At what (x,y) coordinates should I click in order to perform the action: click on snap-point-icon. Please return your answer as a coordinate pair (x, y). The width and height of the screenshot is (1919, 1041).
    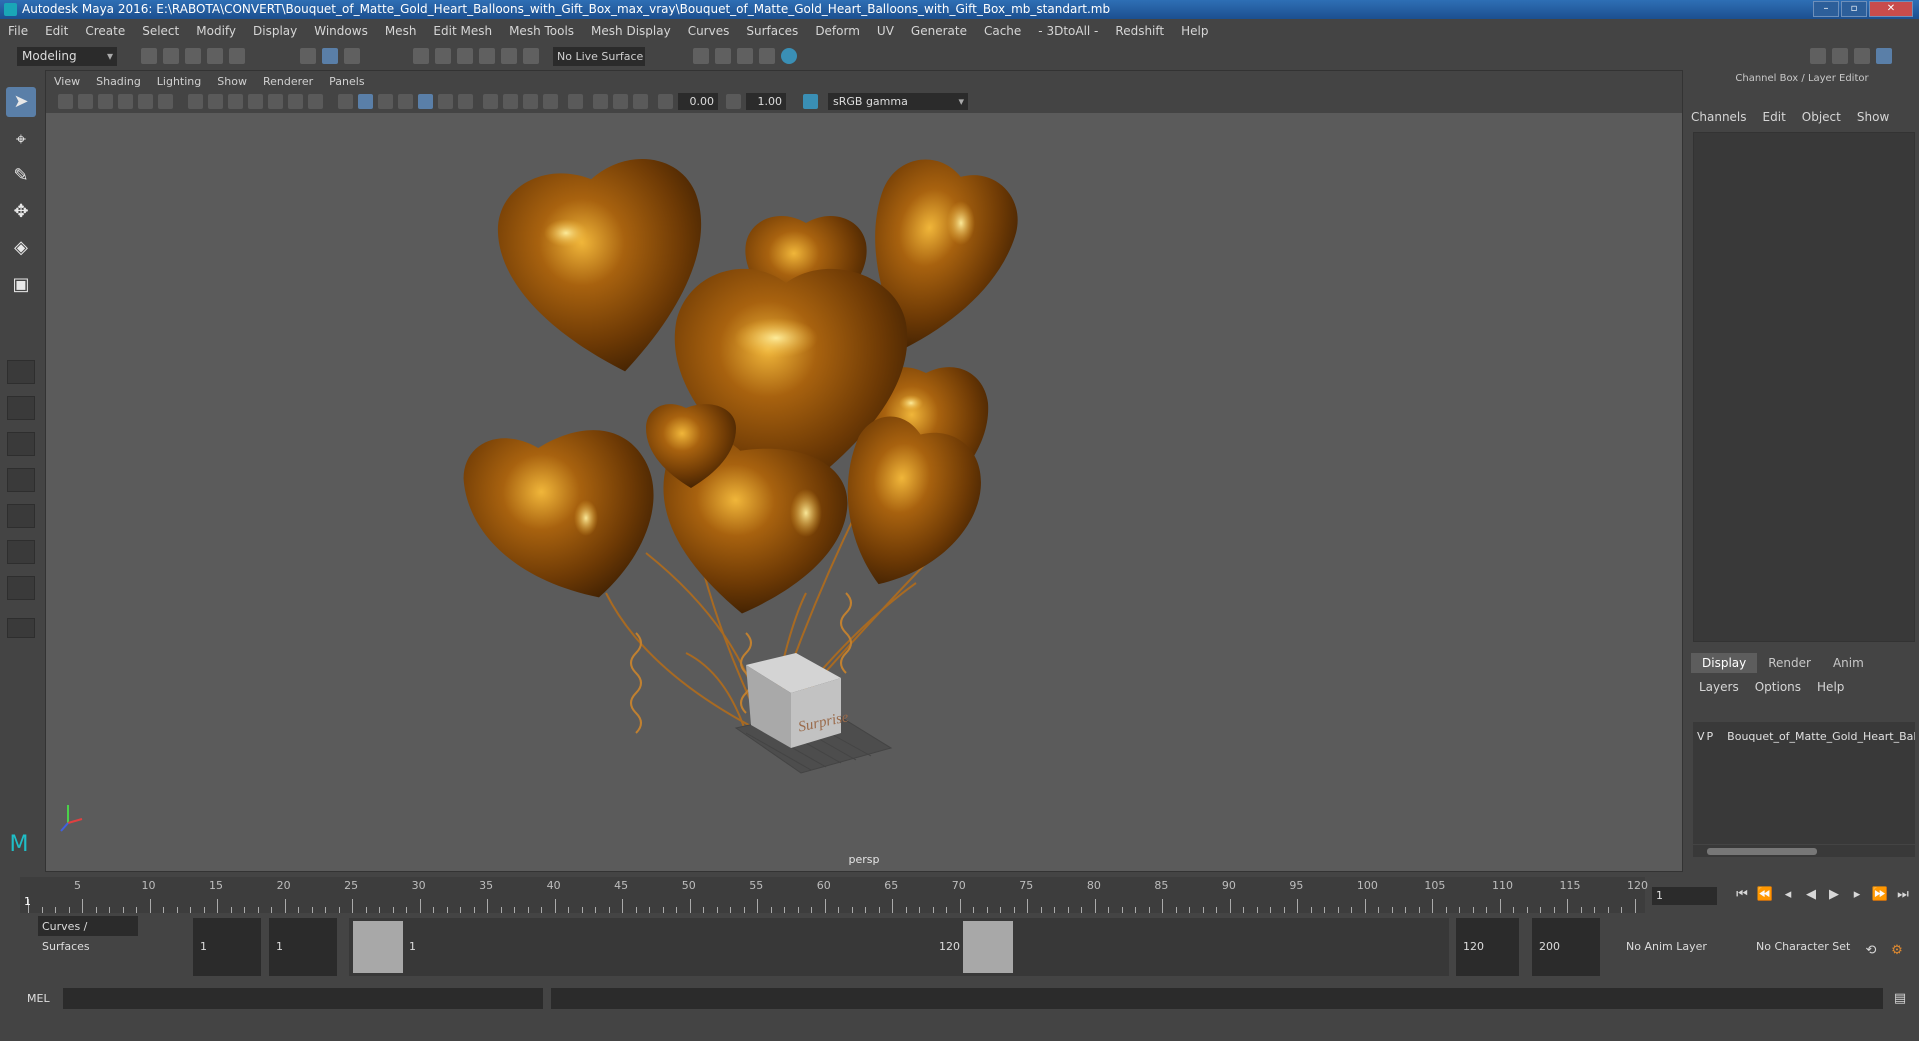
    Looking at the image, I should click on (465, 56).